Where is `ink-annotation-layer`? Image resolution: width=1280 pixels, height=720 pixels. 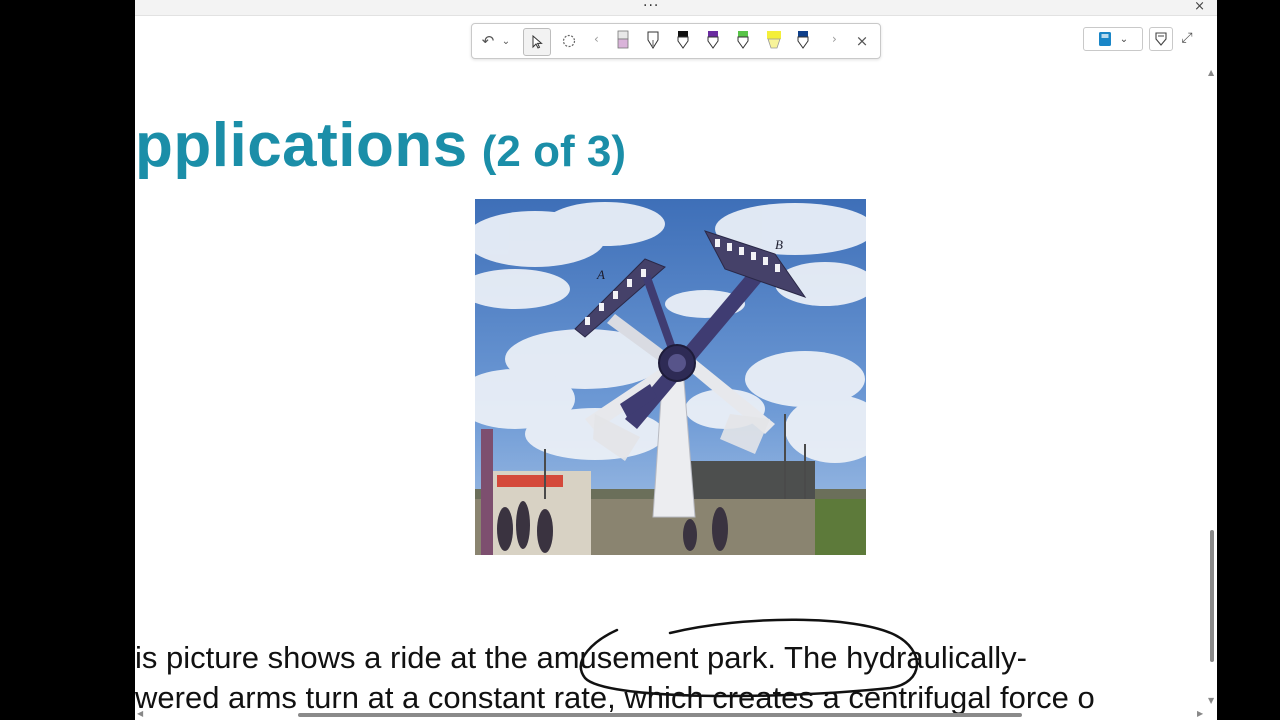 ink-annotation-layer is located at coordinates (749, 658).